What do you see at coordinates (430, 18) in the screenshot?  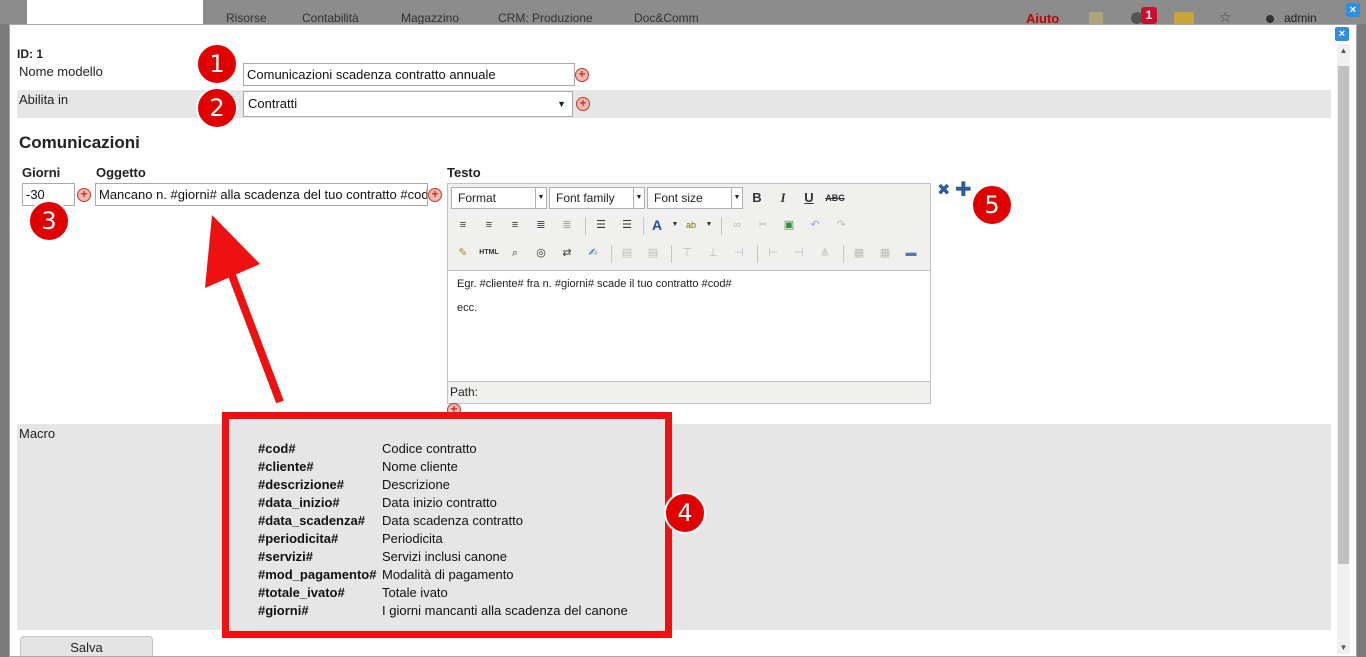 I see `nav-magazzino: Magazzino` at bounding box center [430, 18].